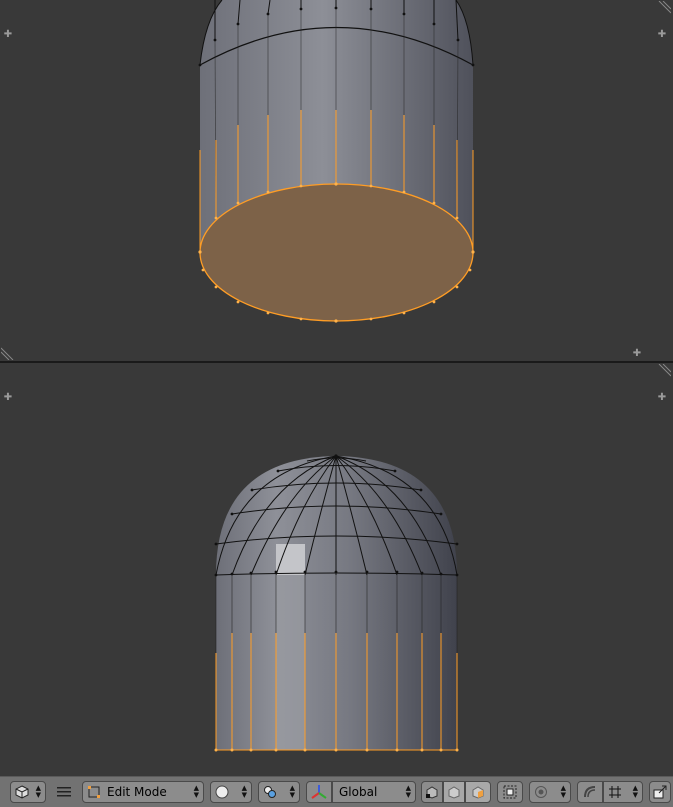 This screenshot has height=807, width=673. I want to click on snap-icon, so click(590, 792).